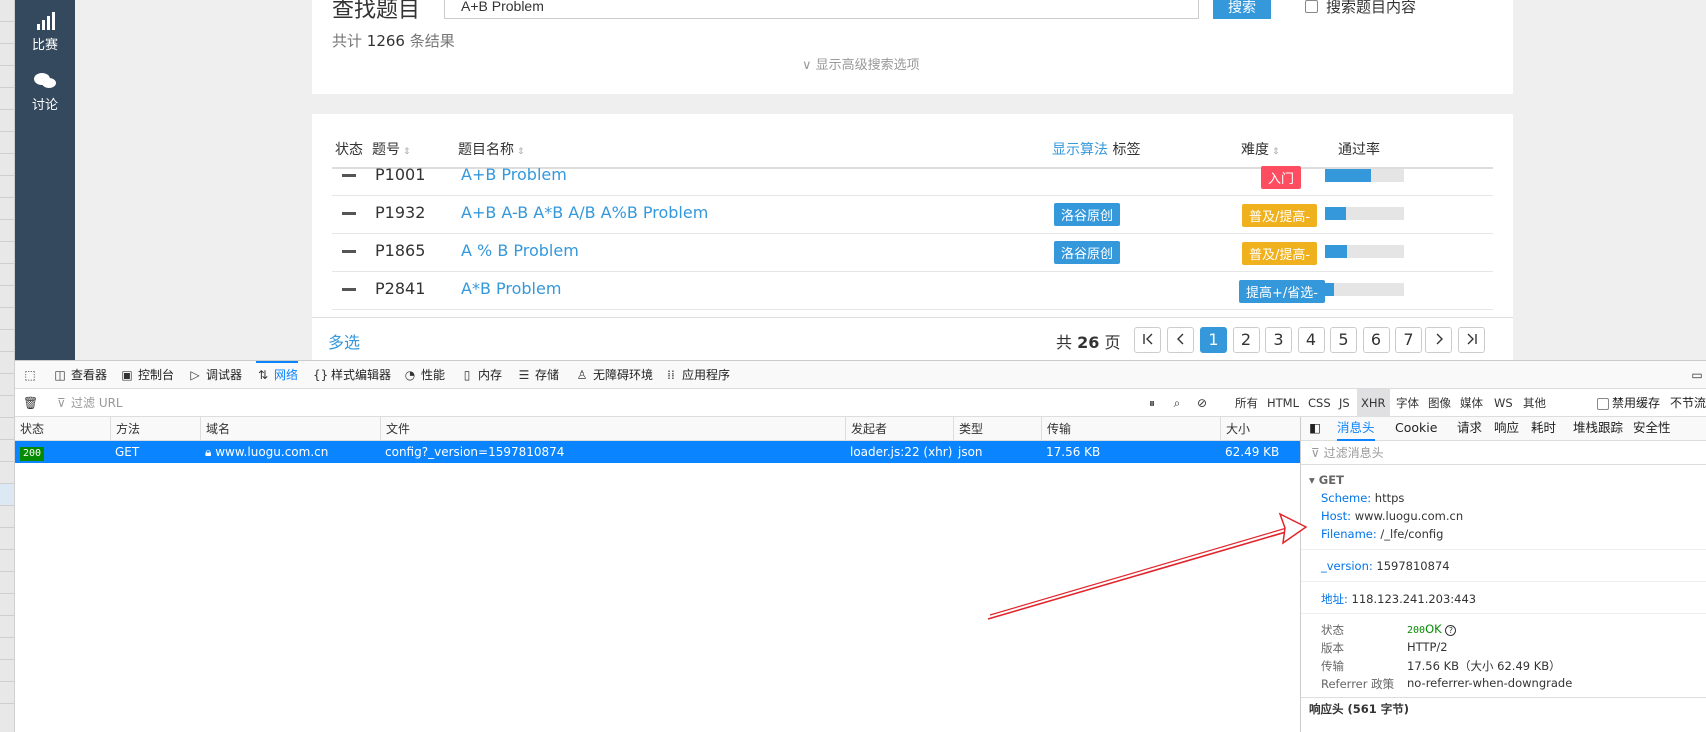 The height and width of the screenshot is (732, 1706). What do you see at coordinates (1433, 629) in the screenshot?
I see `status-text: OK` at bounding box center [1433, 629].